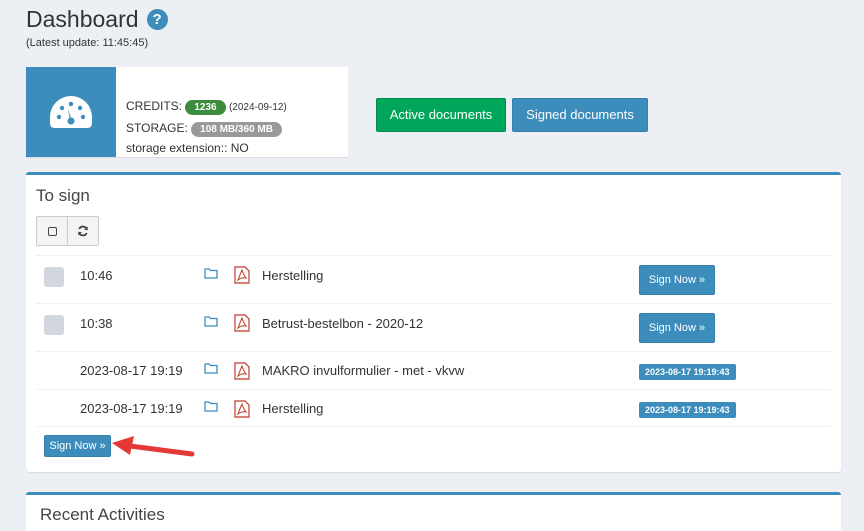  I want to click on sign-now-bulk-button: Sign Now », so click(77, 446).